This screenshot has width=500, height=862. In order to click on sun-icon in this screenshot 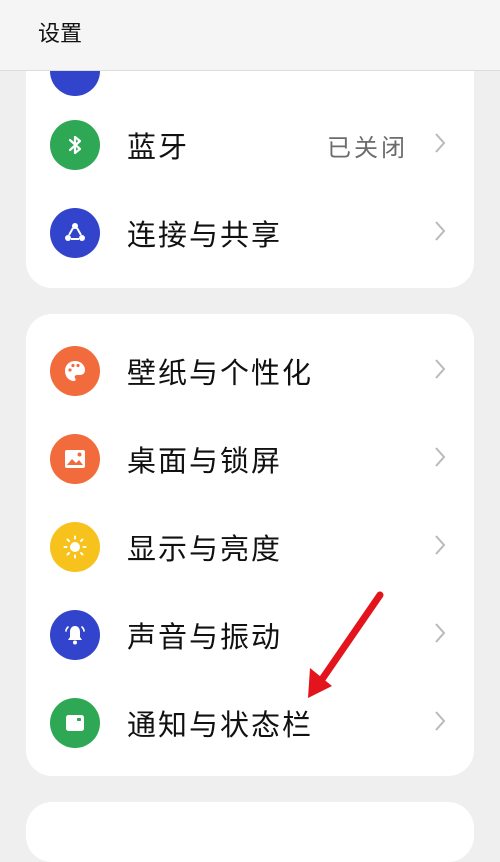, I will do `click(75, 547)`.